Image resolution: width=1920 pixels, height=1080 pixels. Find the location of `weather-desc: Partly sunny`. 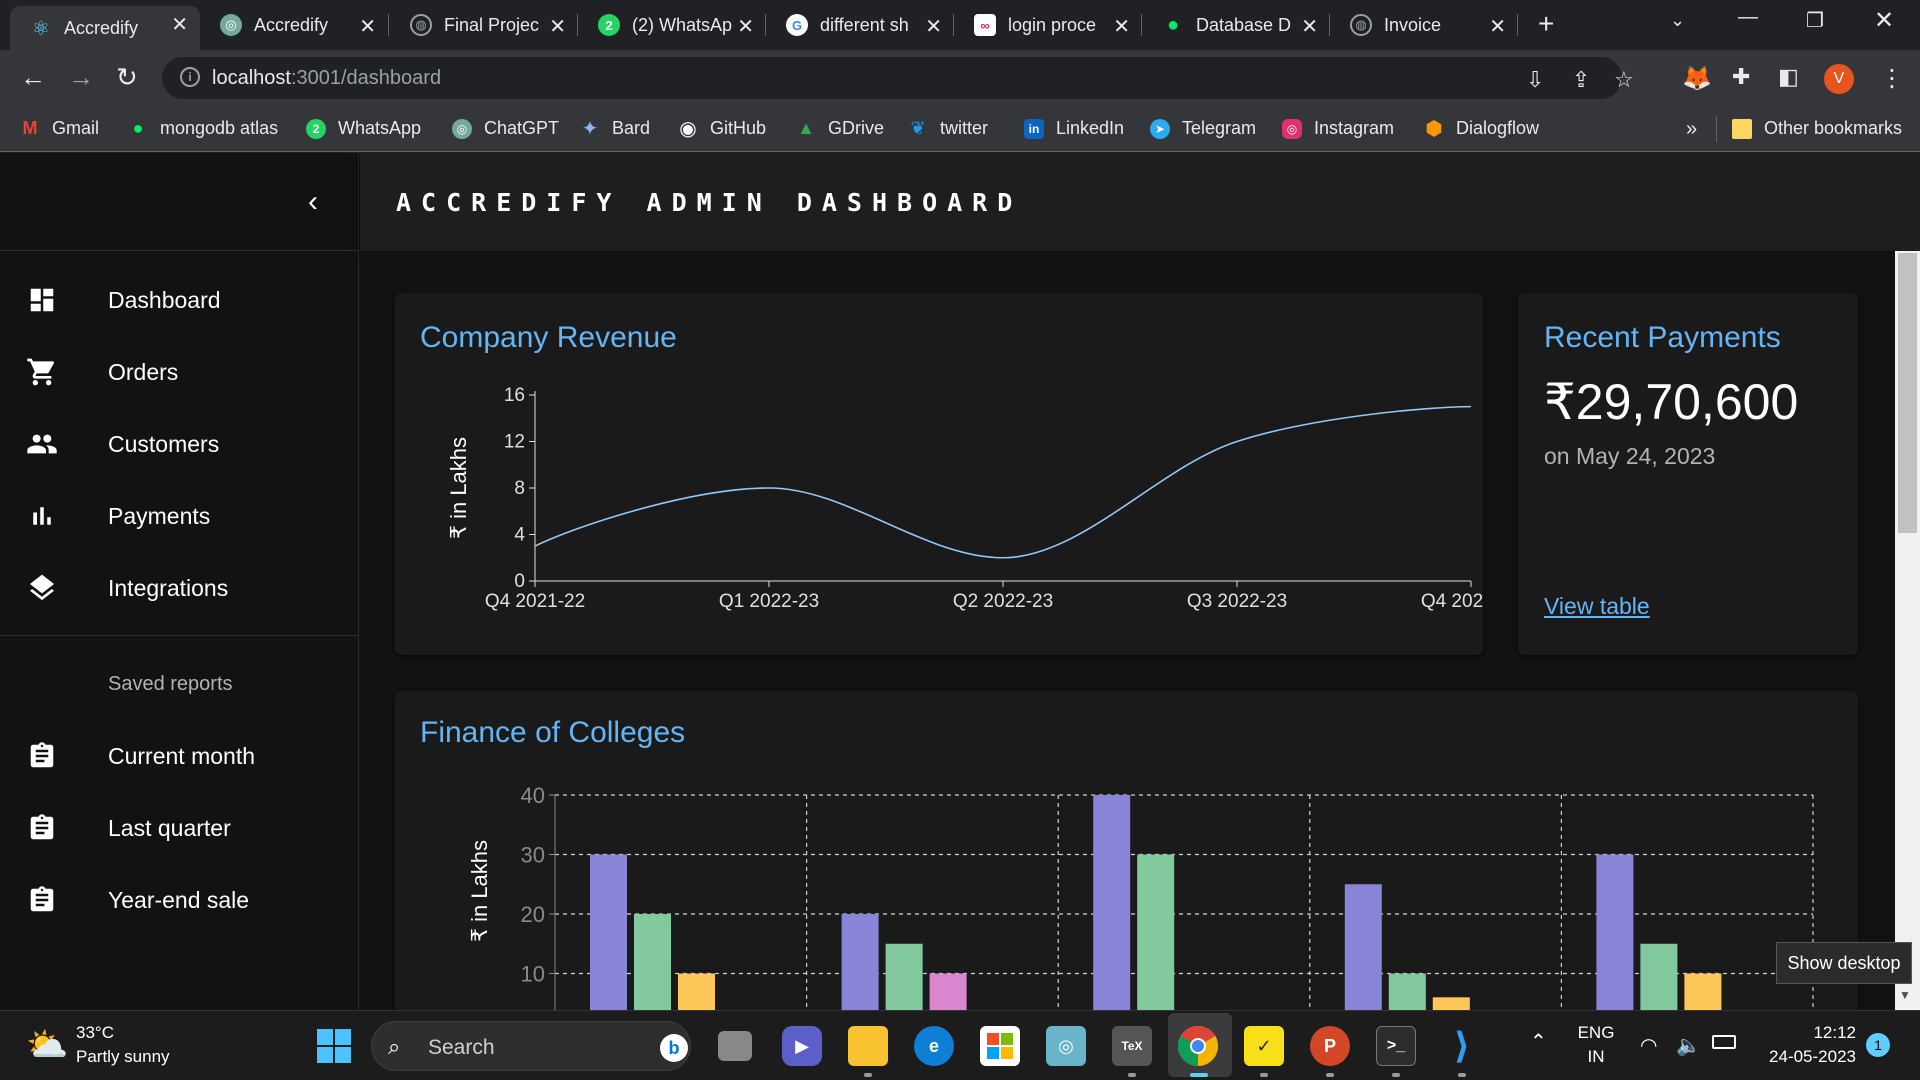

weather-desc: Partly sunny is located at coordinates (123, 1057).